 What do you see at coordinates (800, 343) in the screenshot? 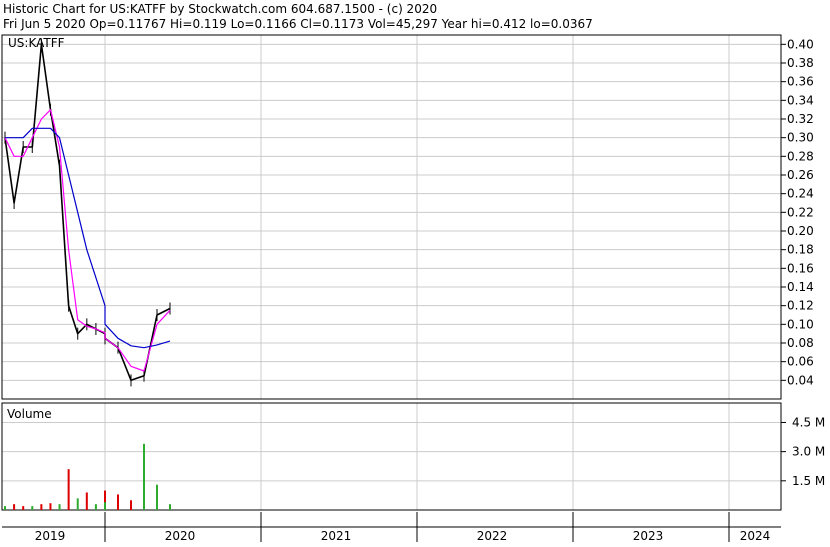
I see `price-tick-label: 0.08` at bounding box center [800, 343].